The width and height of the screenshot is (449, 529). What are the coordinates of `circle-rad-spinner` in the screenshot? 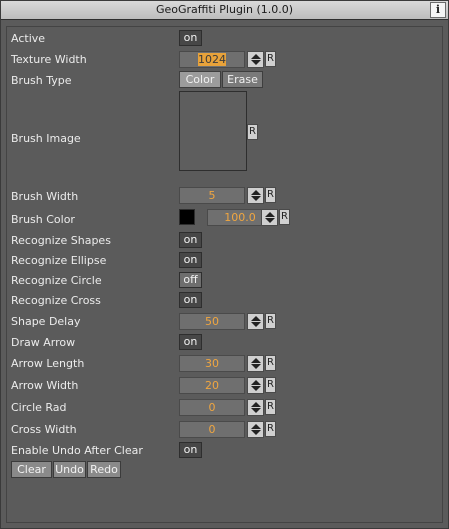 It's located at (255, 407).